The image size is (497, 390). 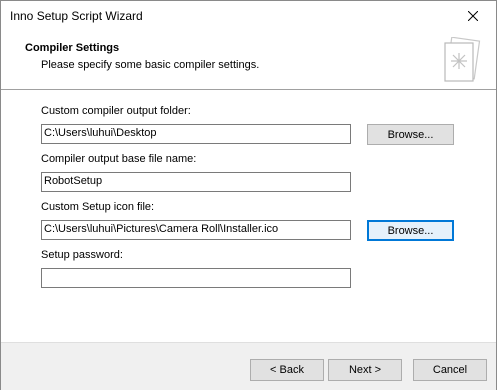 I want to click on page-title: Compiler Settings, so click(x=72, y=48).